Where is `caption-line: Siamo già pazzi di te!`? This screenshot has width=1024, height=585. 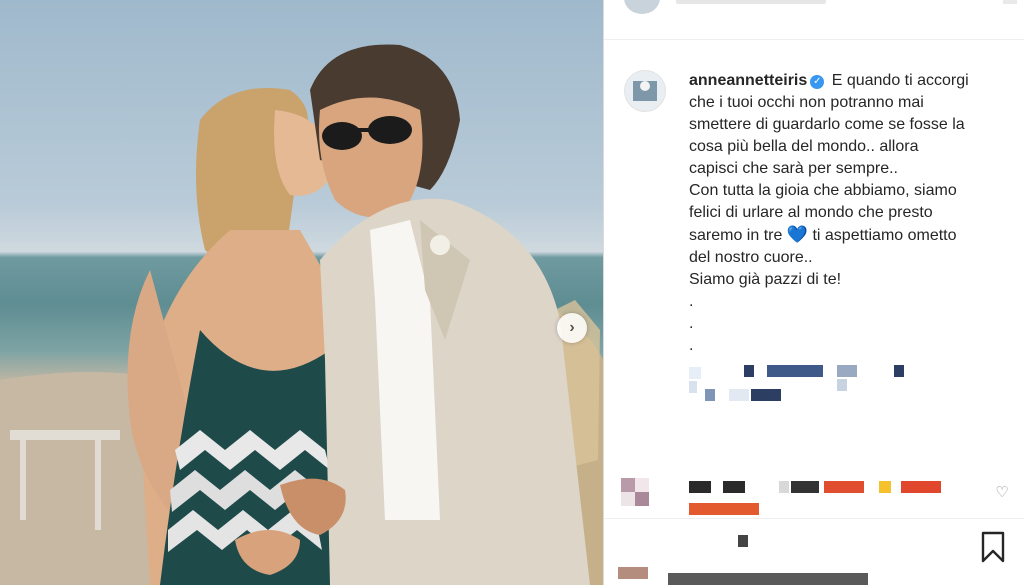 caption-line: Siamo già pazzi di te! is located at coordinates (765, 279).